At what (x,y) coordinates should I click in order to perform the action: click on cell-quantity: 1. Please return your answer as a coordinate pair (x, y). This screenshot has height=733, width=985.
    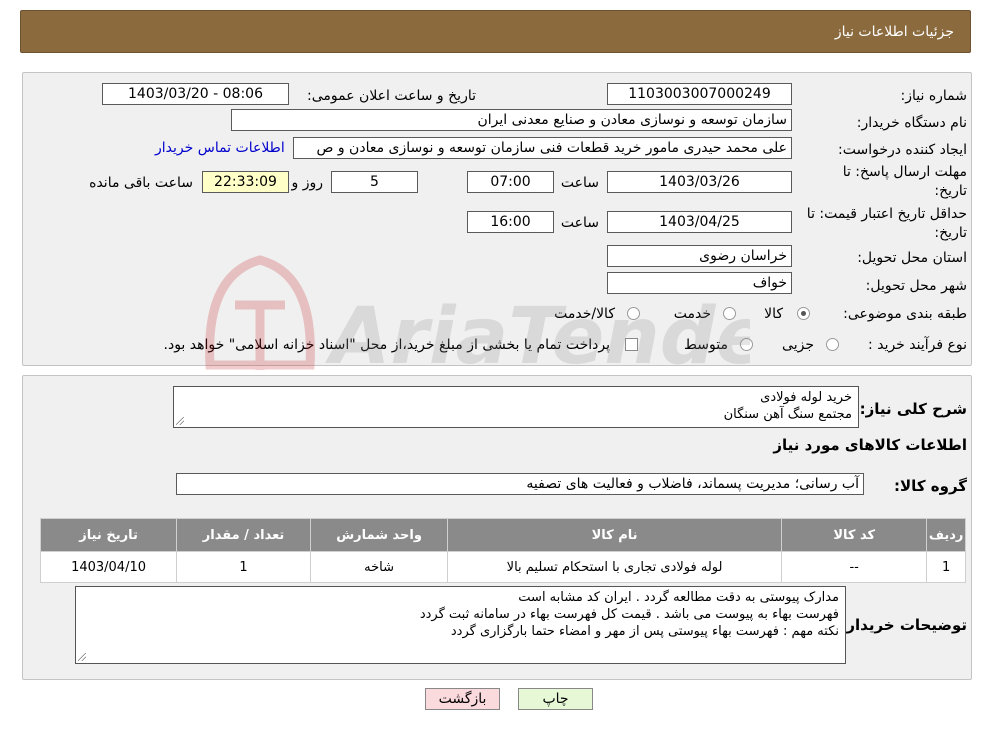
    Looking at the image, I should click on (244, 567).